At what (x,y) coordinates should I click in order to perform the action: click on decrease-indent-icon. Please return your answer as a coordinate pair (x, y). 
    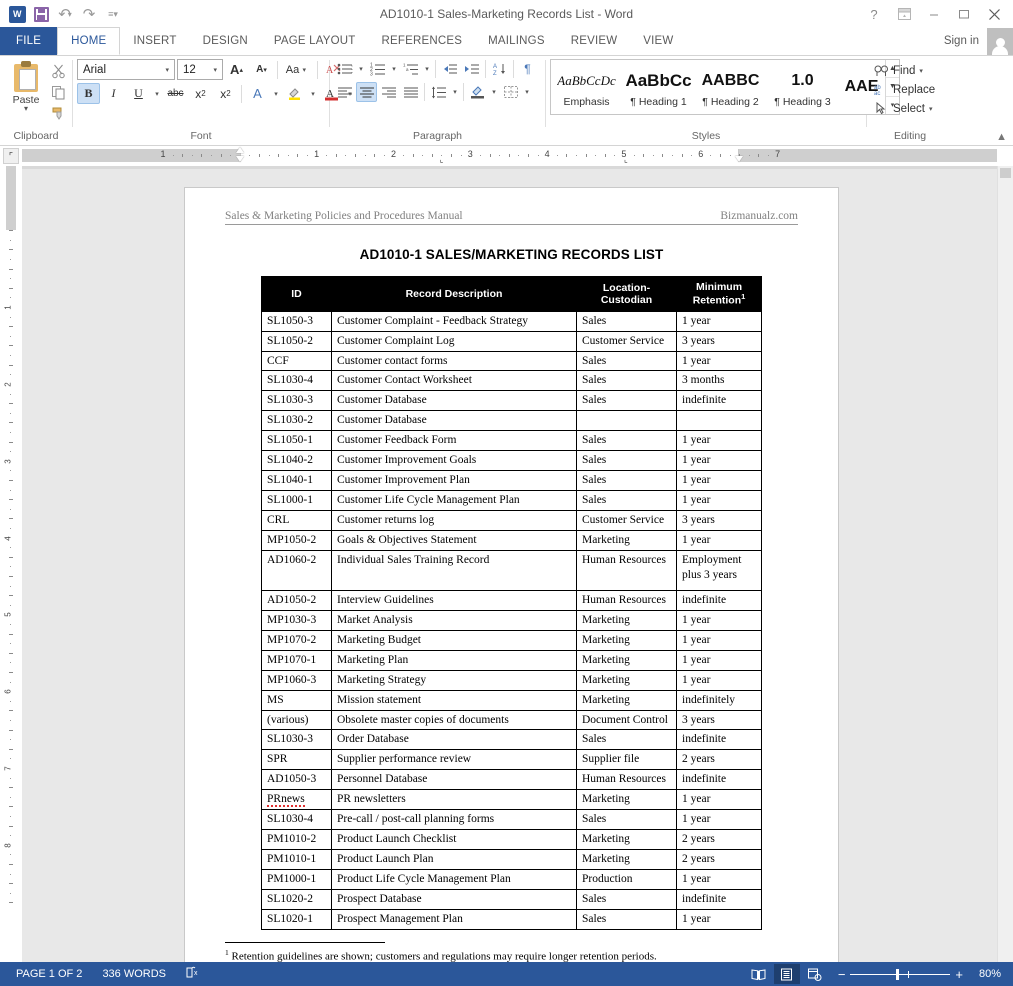
    Looking at the image, I should click on (449, 69).